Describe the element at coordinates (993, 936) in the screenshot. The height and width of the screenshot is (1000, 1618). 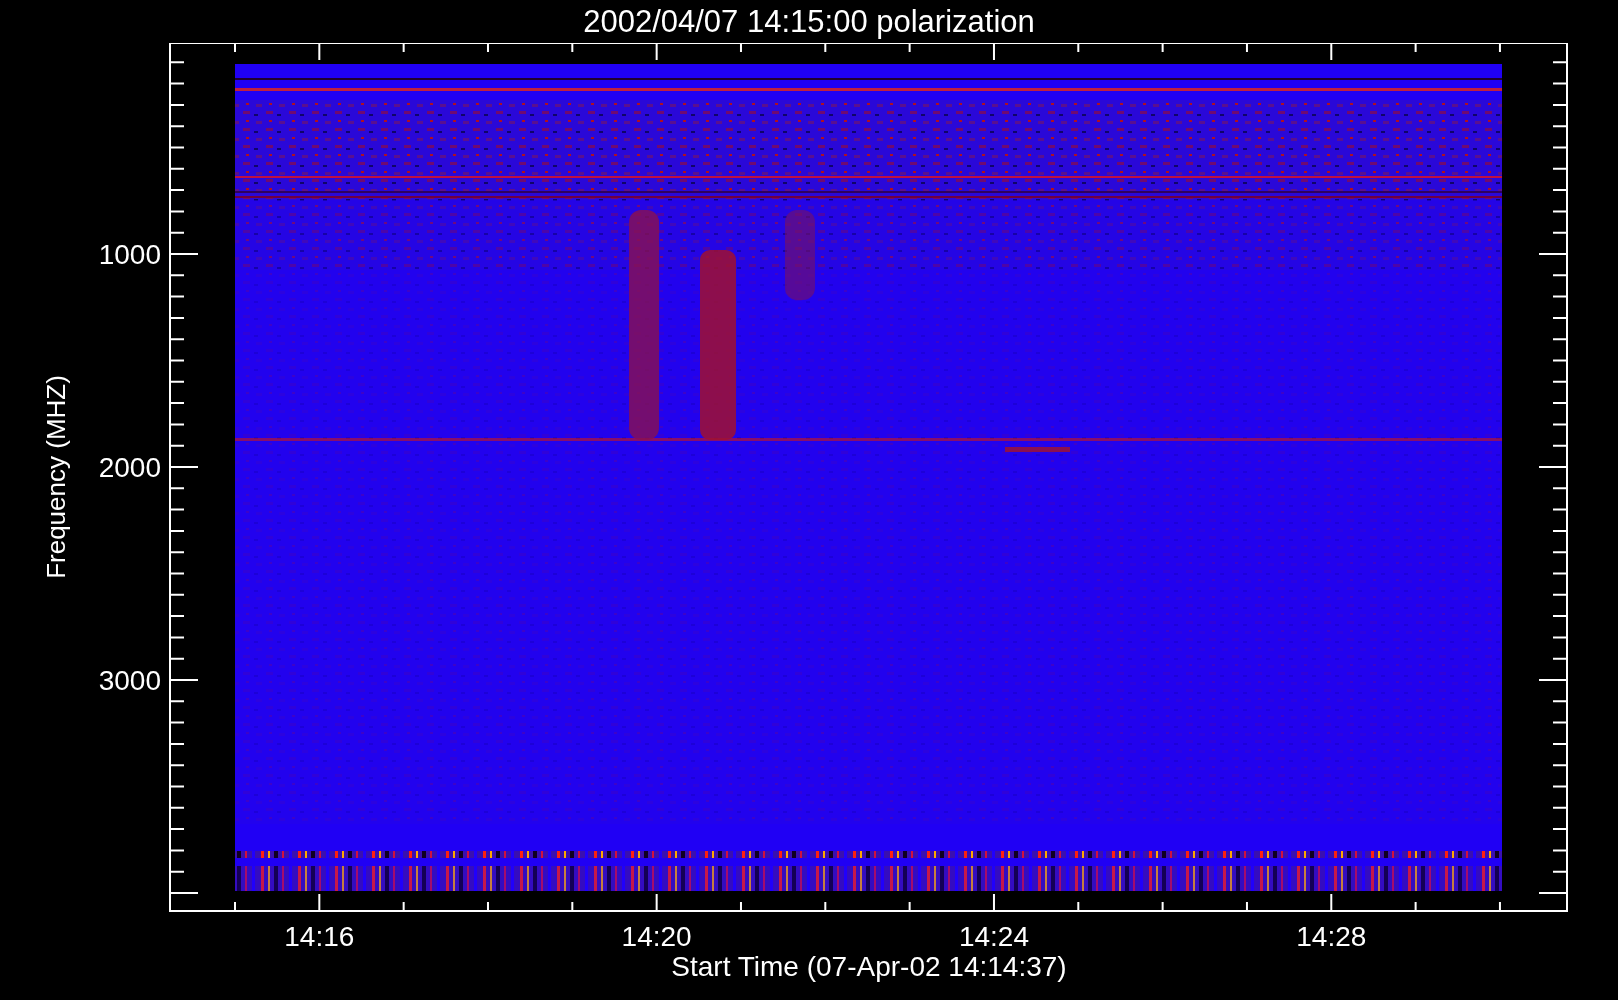
I see `x-tick-label: 14:24` at that location.